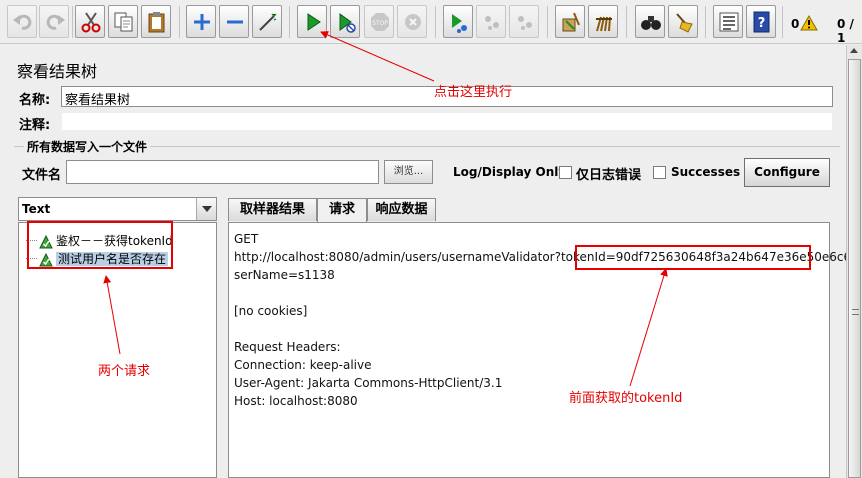 This screenshot has height=478, width=862. What do you see at coordinates (473, 92) in the screenshot?
I see `annotation-run-hint: 点击这里执行` at bounding box center [473, 92].